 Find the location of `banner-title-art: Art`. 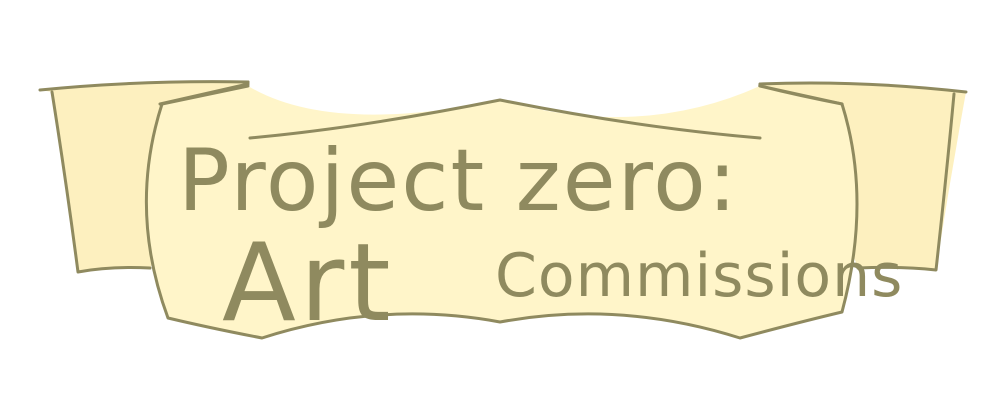

banner-title-art: Art is located at coordinates (308, 283).